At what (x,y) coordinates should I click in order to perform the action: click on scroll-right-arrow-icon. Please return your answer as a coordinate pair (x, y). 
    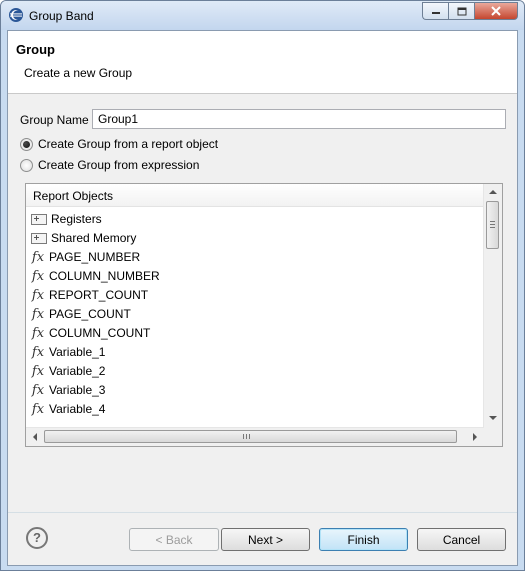
    Looking at the image, I should click on (475, 437).